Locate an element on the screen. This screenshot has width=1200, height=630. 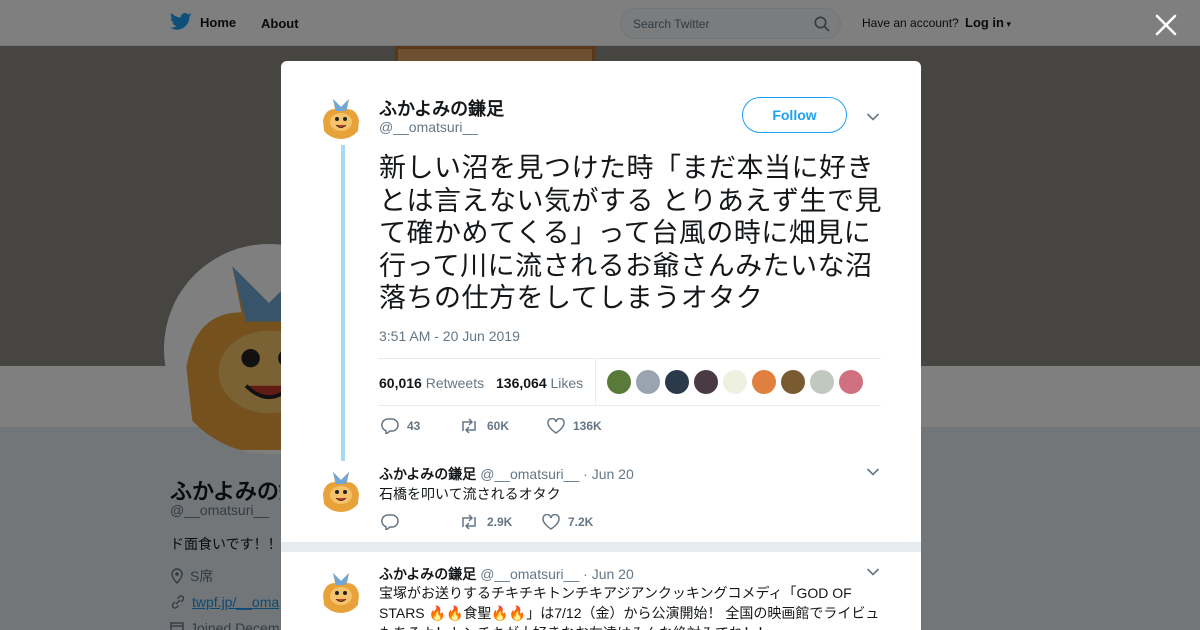
retweet-action: 60K is located at coordinates (503, 426).